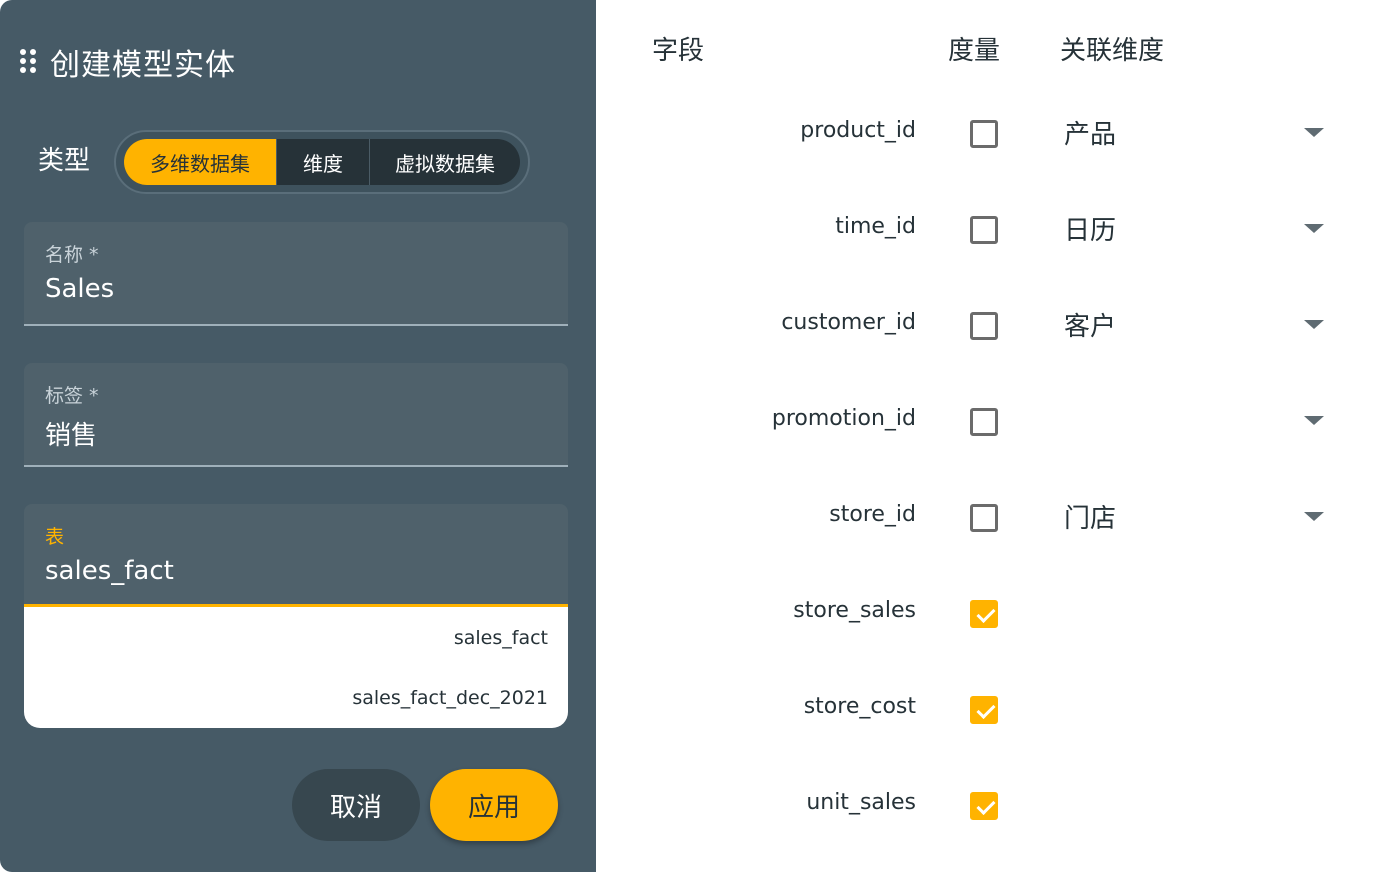 The width and height of the screenshot is (1390, 872). What do you see at coordinates (861, 802) in the screenshot?
I see `column-field-name: unit_sales` at bounding box center [861, 802].